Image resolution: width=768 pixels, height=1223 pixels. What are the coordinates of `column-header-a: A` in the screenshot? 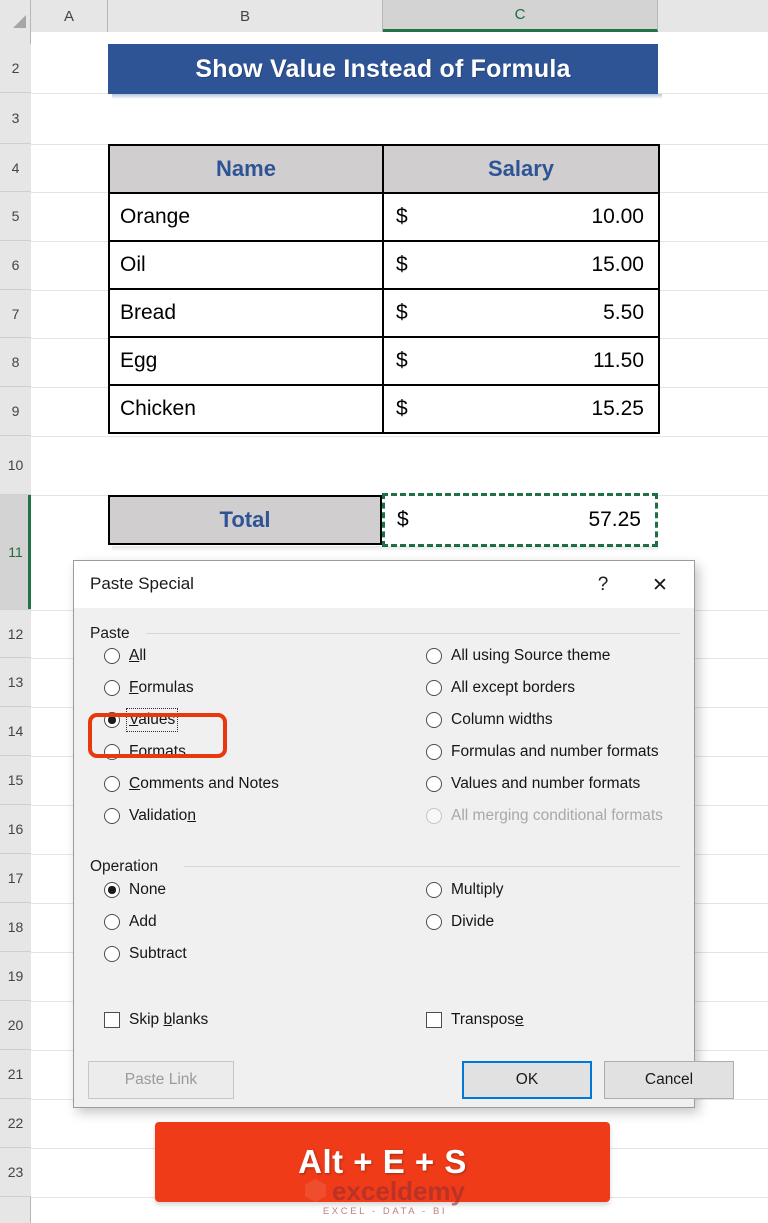 It's located at (69, 16).